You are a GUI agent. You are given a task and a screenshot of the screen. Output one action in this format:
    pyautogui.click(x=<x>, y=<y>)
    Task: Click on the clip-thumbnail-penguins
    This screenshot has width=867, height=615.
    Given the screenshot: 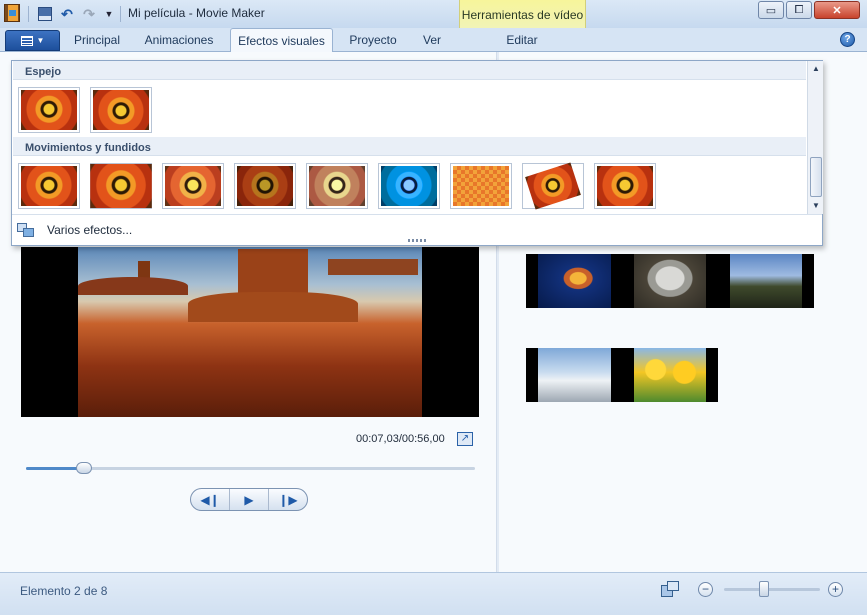 What is the action you would take?
    pyautogui.click(x=574, y=375)
    